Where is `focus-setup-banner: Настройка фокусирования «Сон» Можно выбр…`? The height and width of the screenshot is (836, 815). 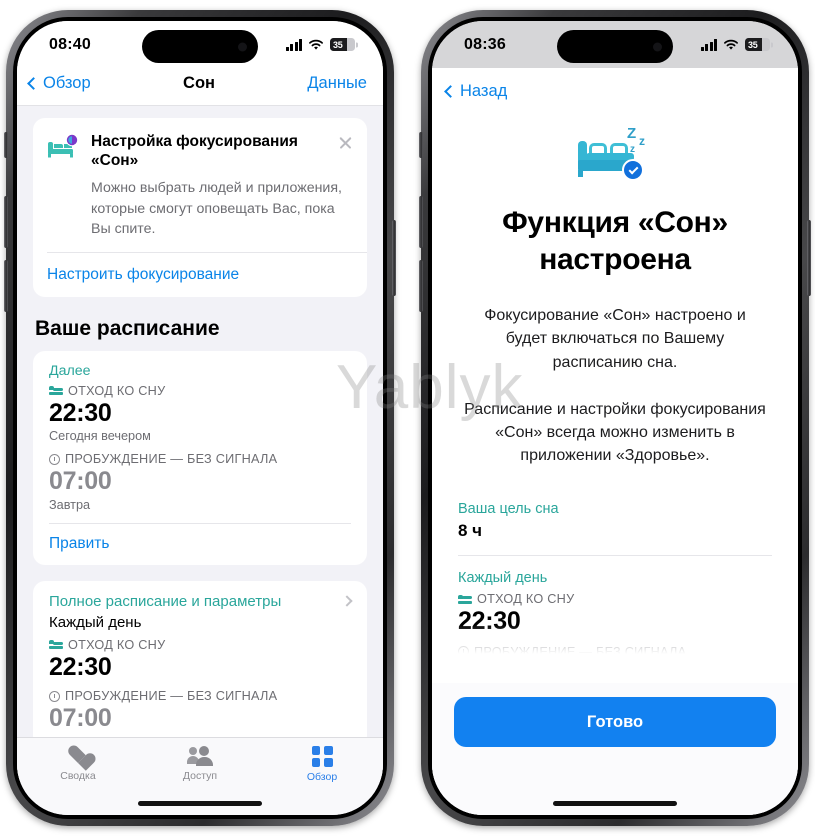 focus-setup-banner: Настройка фокусирования «Сон» Можно выбр… is located at coordinates (200, 207).